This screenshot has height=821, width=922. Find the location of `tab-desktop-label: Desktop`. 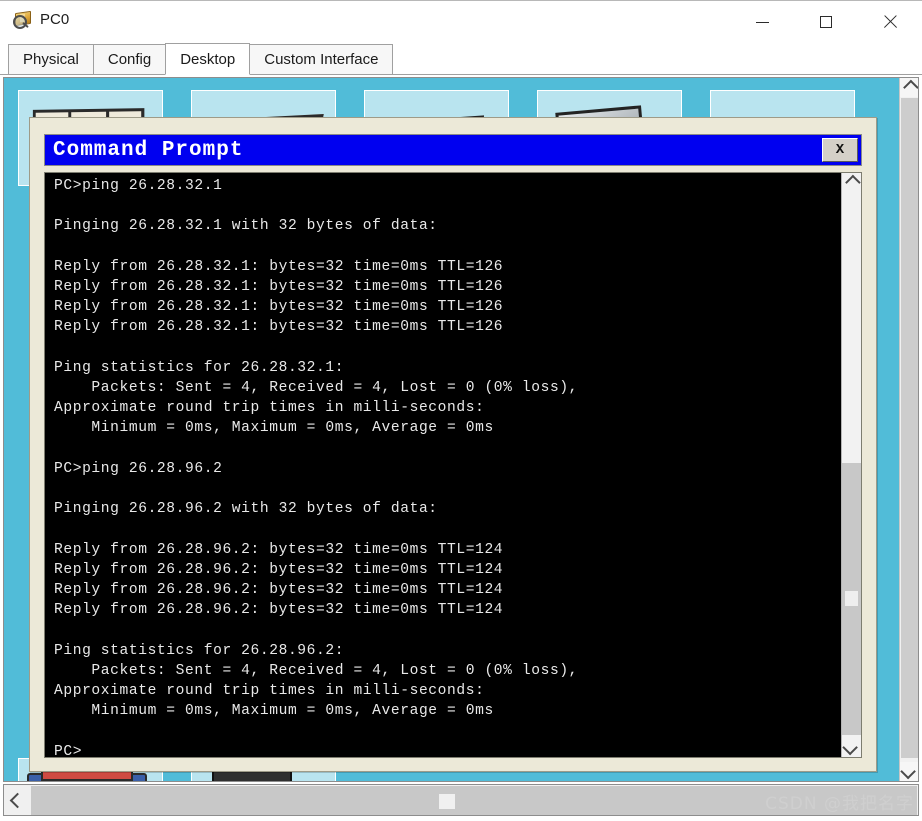

tab-desktop-label: Desktop is located at coordinates (208, 59).